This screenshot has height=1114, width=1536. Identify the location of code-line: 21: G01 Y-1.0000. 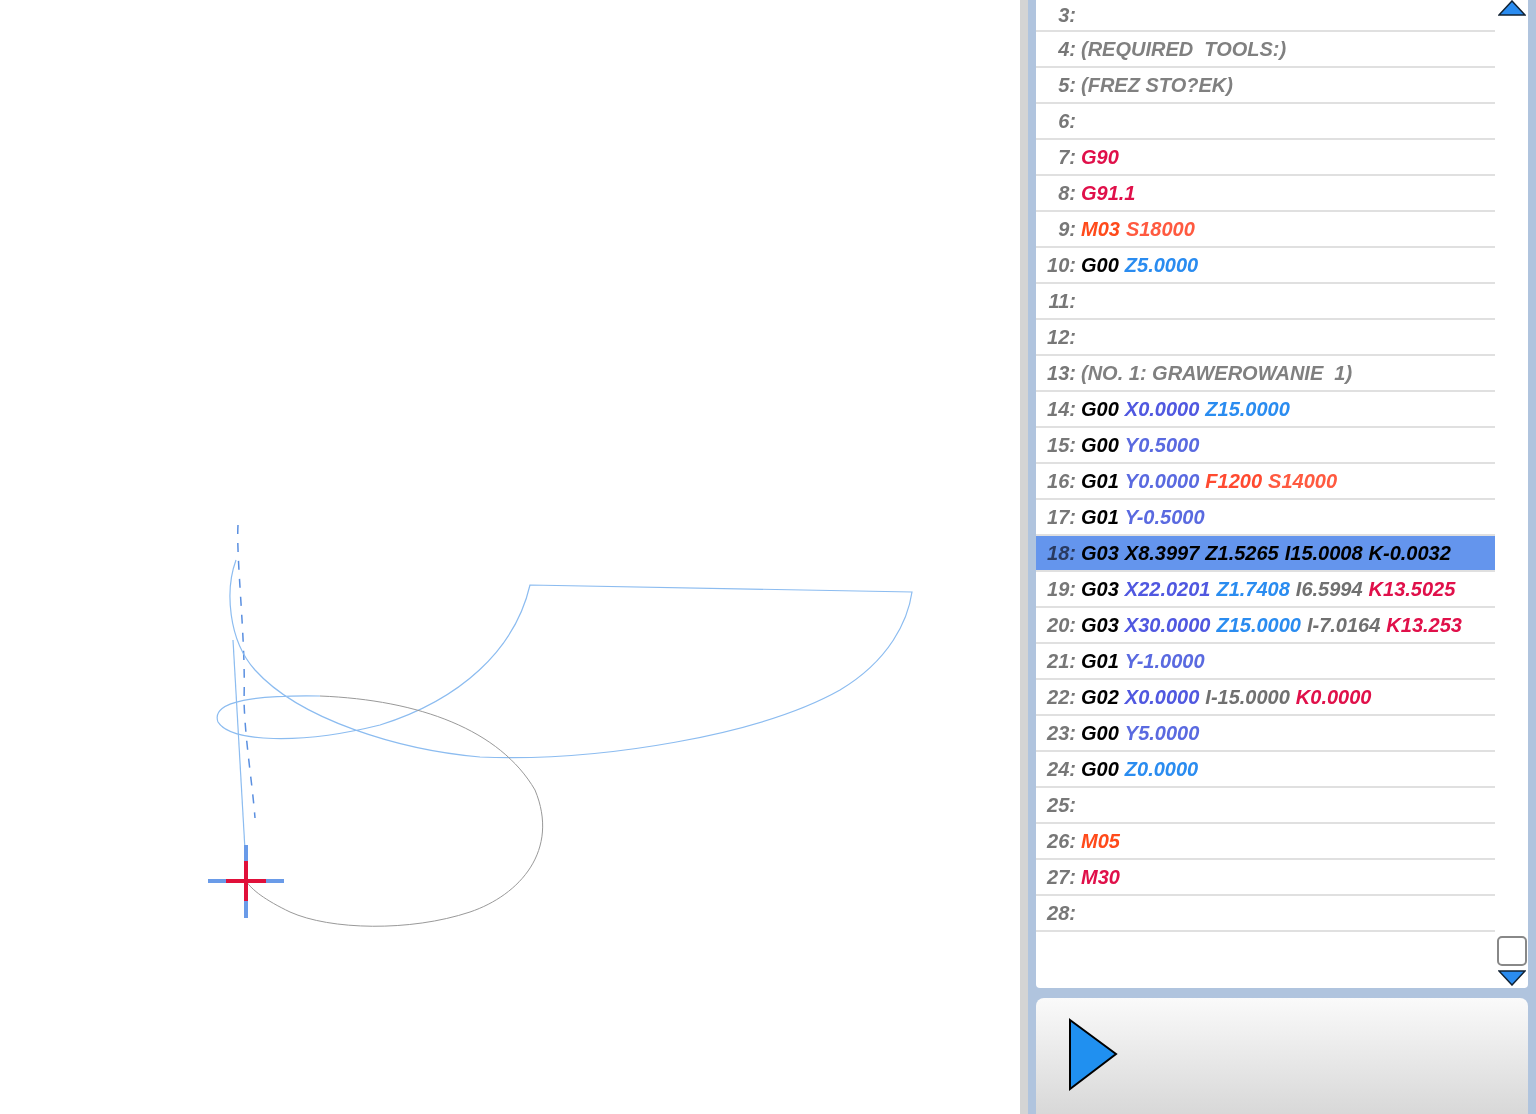
(1265, 662).